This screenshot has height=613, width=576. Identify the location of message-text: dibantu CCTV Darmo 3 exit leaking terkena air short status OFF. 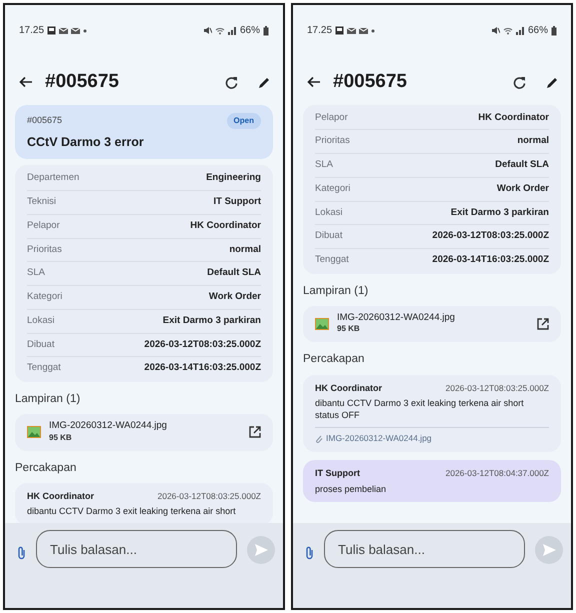
(420, 409).